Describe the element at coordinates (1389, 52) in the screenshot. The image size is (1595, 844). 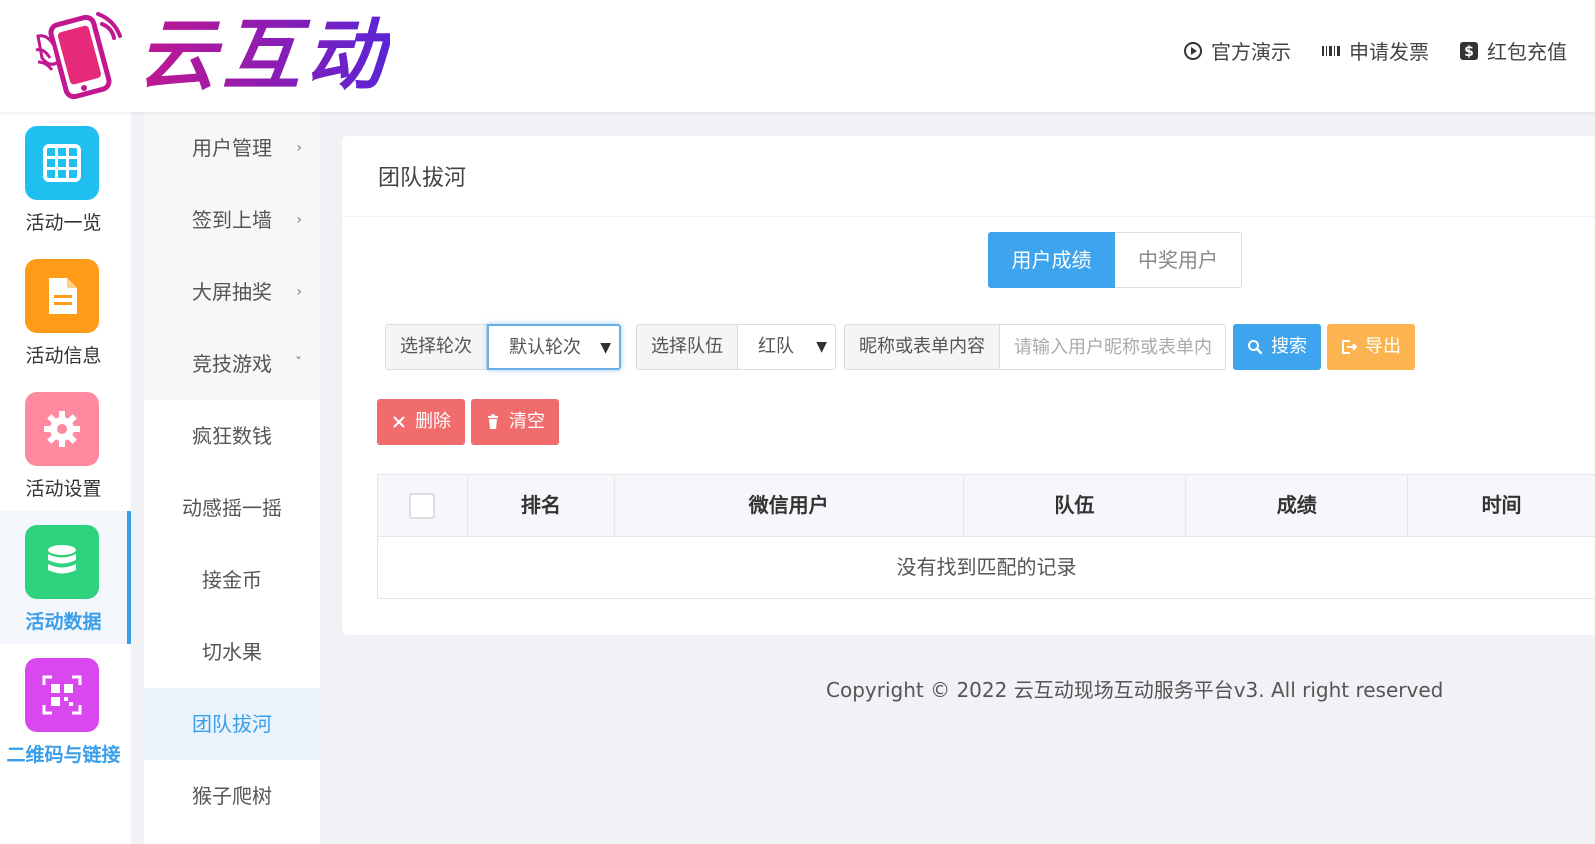
I see `apply-invoice-label: 申请发票` at that location.